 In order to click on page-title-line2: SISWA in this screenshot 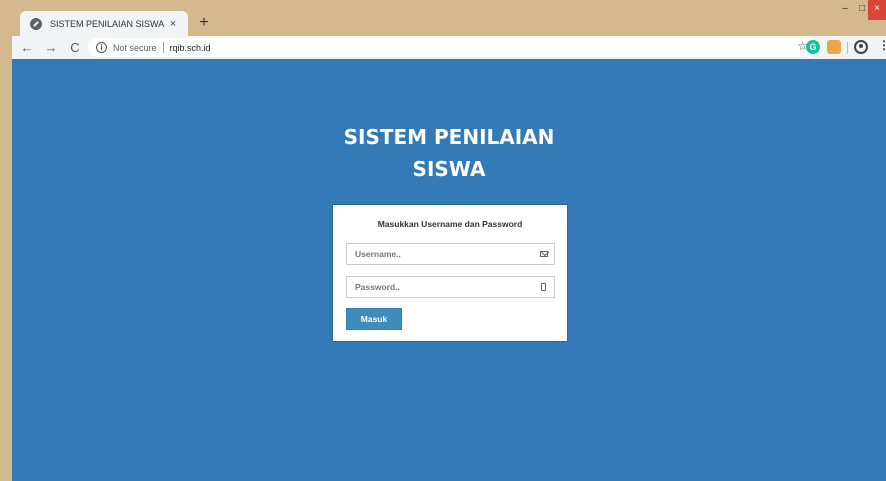, I will do `click(449, 169)`.